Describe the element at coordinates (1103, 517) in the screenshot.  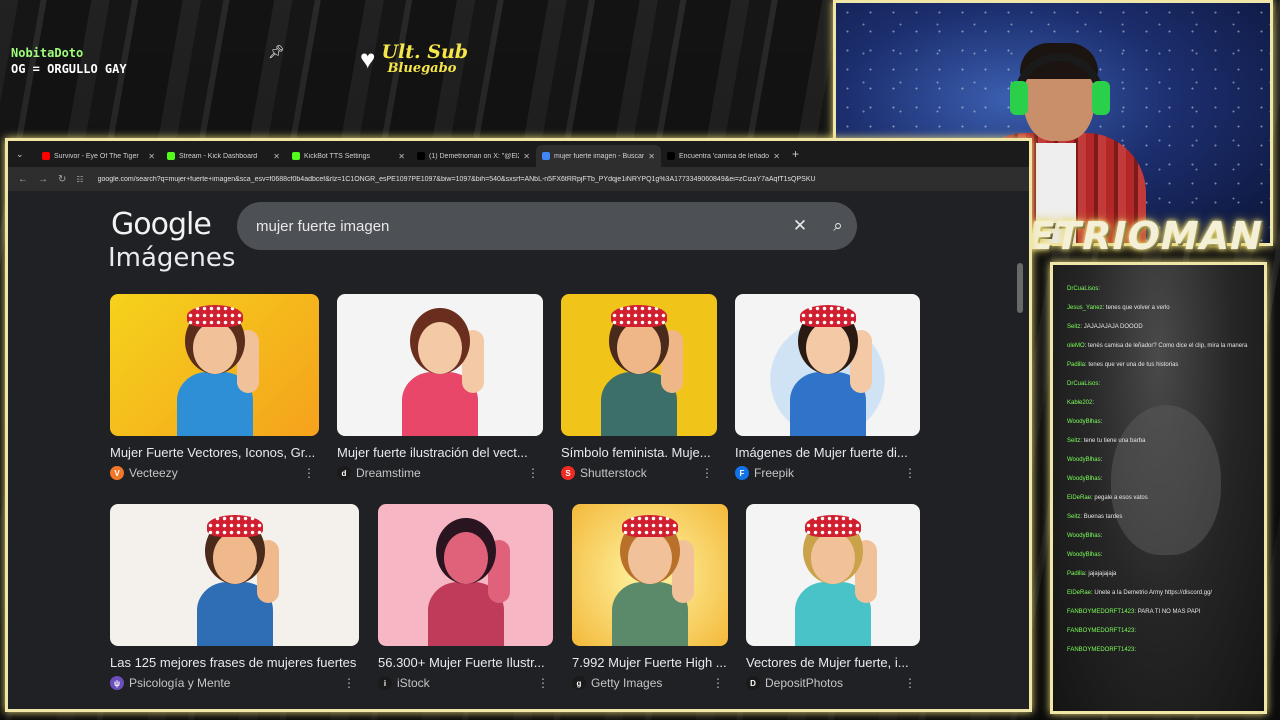
I see `chat-text: Buenas tardes` at that location.